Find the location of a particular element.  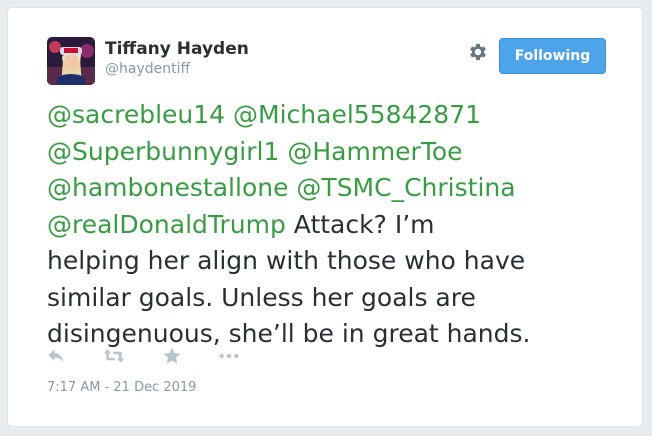

author-name: Tiffany Hayden is located at coordinates (177, 49).